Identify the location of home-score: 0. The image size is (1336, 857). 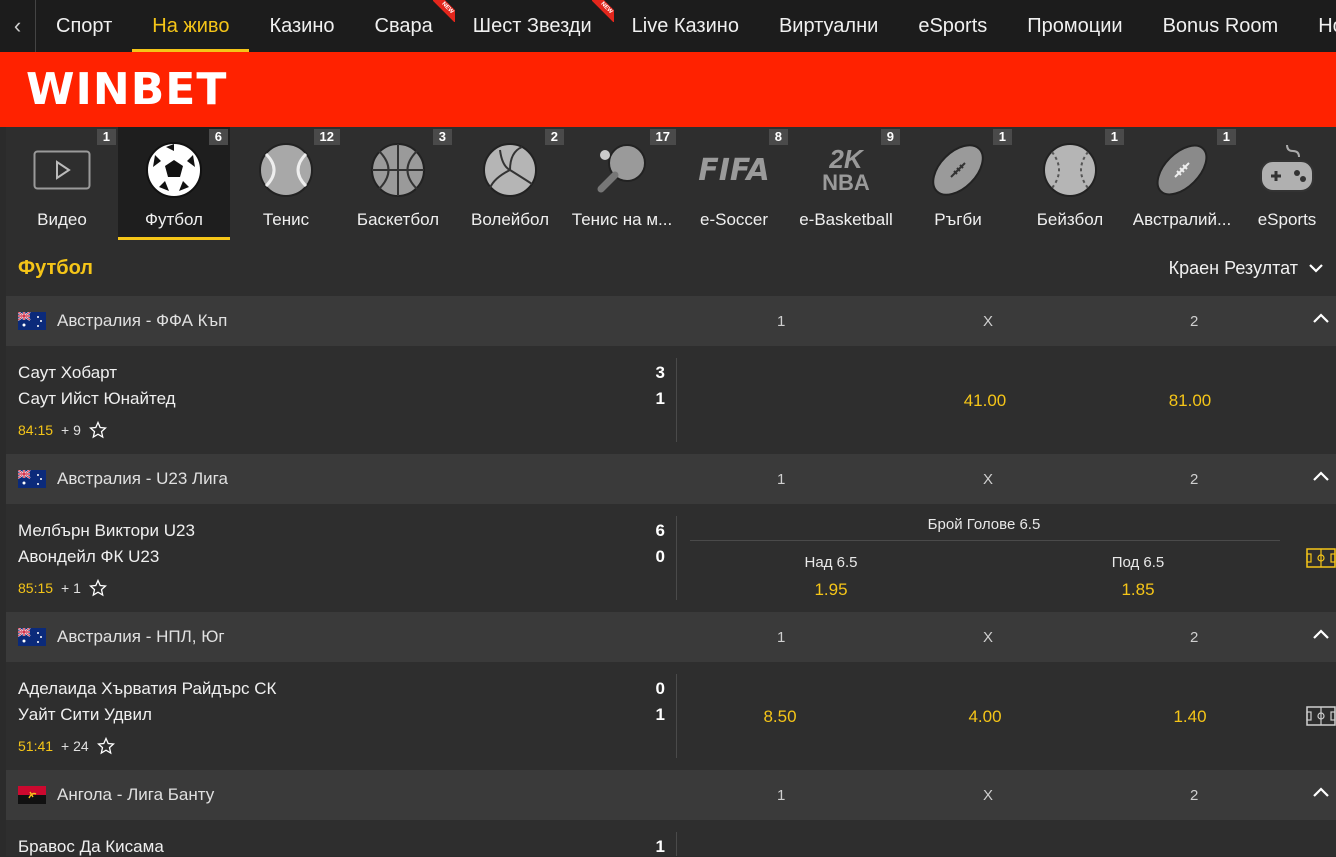
(660, 688).